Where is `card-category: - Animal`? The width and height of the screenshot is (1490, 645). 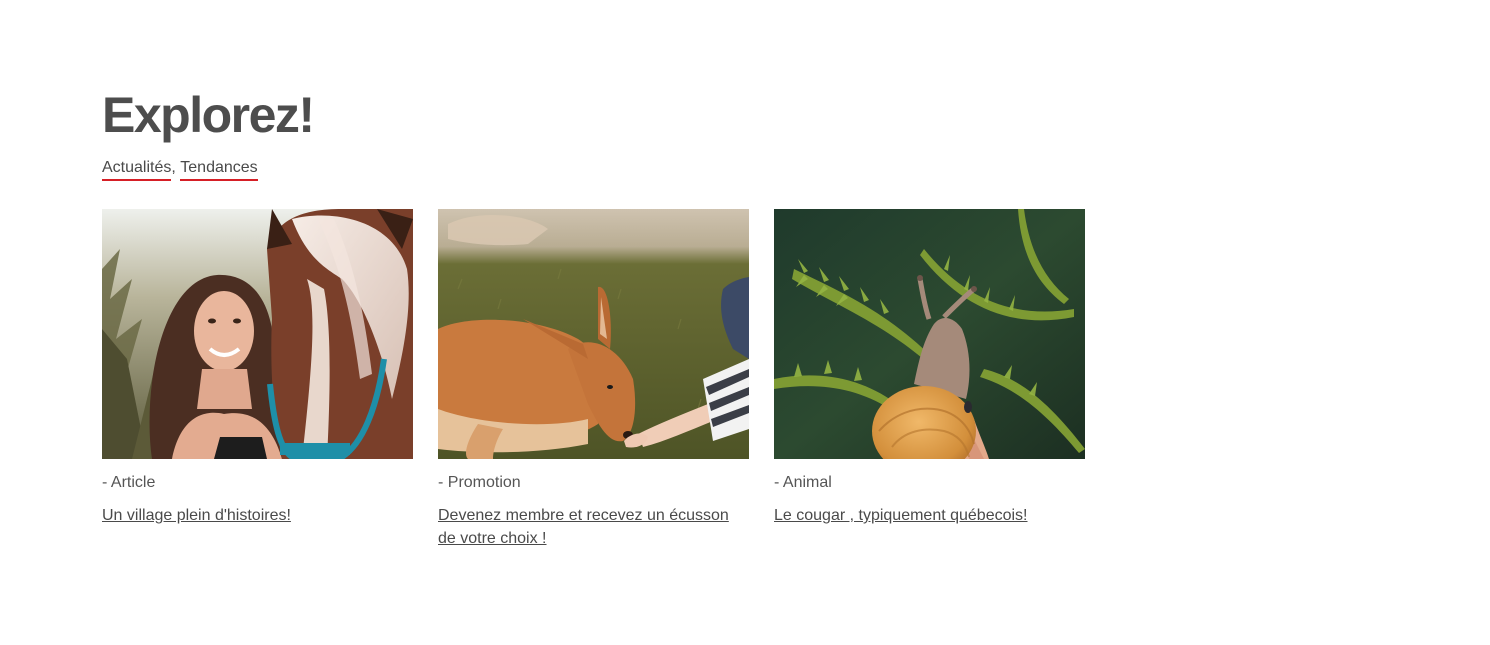
card-category: - Animal is located at coordinates (803, 482).